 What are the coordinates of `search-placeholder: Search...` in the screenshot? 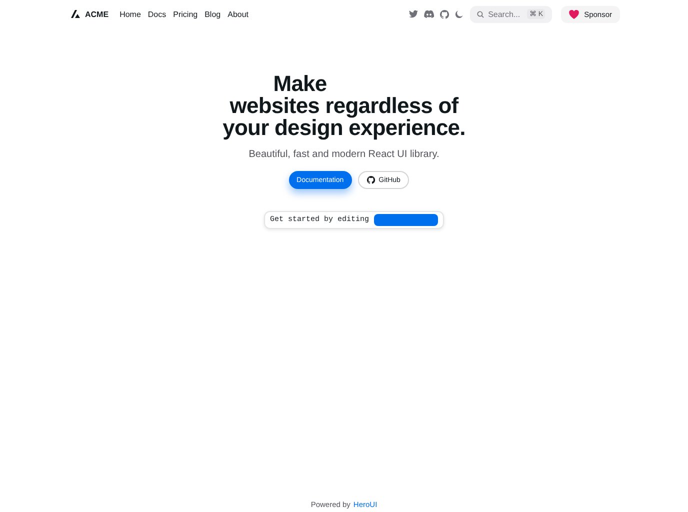 It's located at (505, 14).